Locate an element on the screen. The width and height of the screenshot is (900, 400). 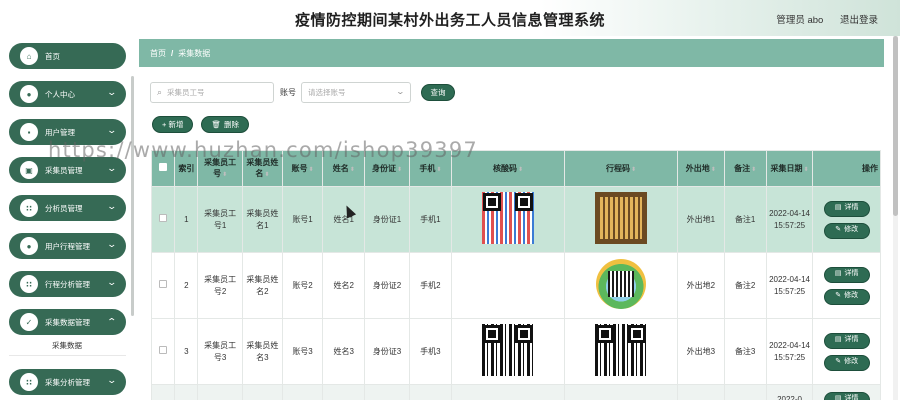
column-header: 备注⬍ is located at coordinates (745, 168).